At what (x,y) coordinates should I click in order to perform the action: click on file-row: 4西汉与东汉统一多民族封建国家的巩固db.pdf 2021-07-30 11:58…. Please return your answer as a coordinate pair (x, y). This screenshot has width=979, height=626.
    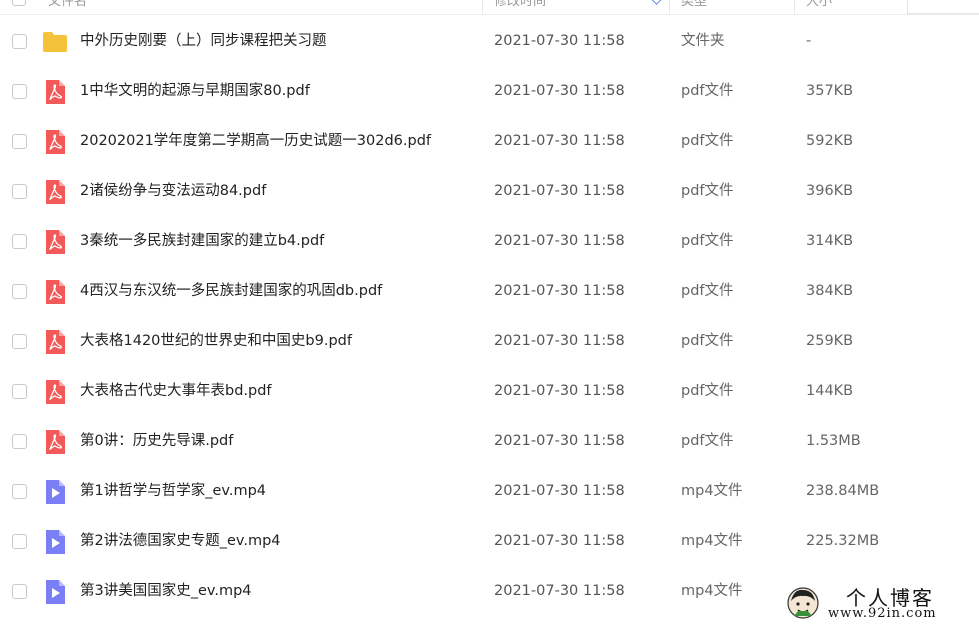
    Looking at the image, I should click on (489, 291).